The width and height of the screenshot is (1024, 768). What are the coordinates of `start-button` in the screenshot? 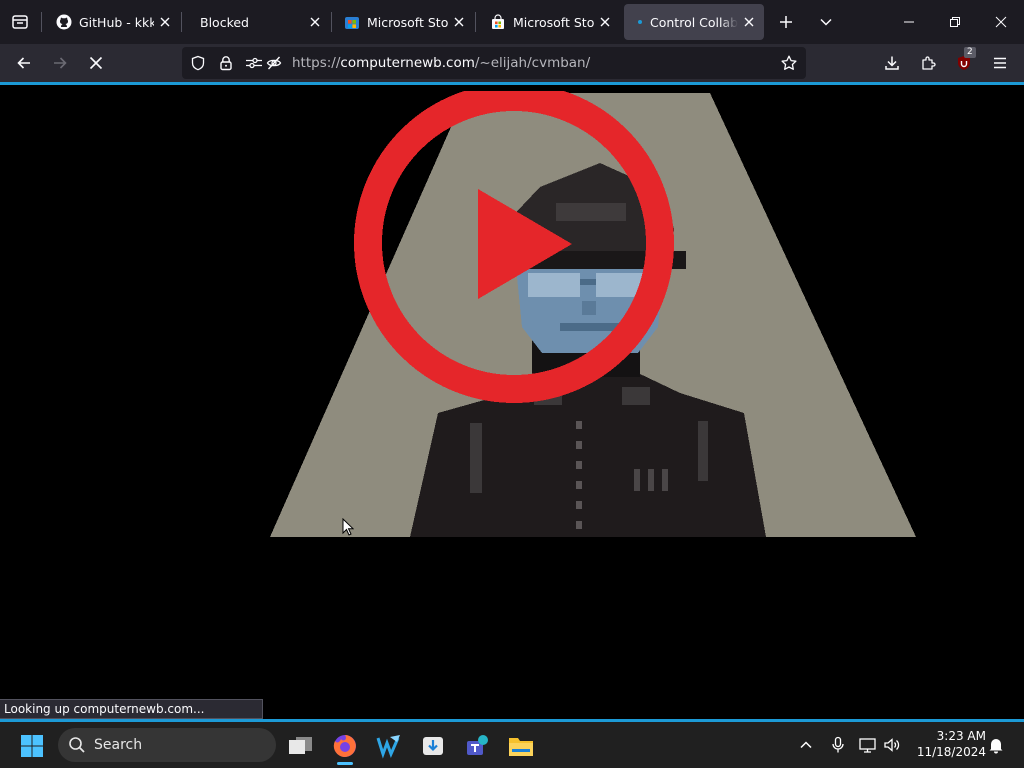 It's located at (32, 746).